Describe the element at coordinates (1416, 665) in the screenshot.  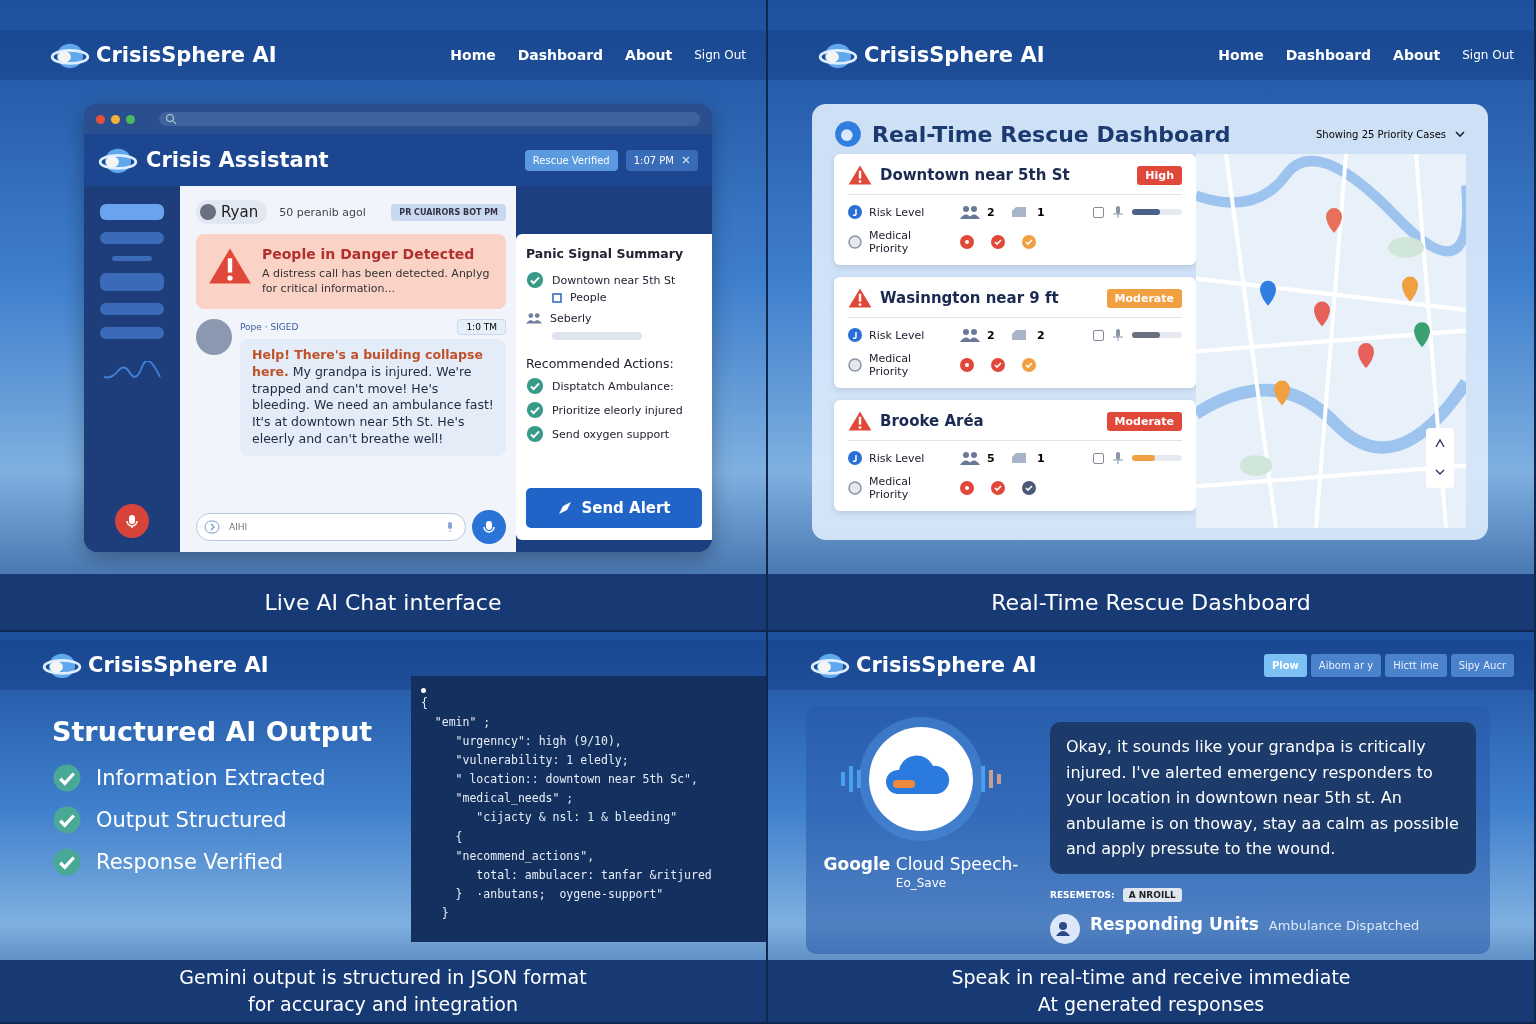
I see `tab: Hictt ime` at that location.